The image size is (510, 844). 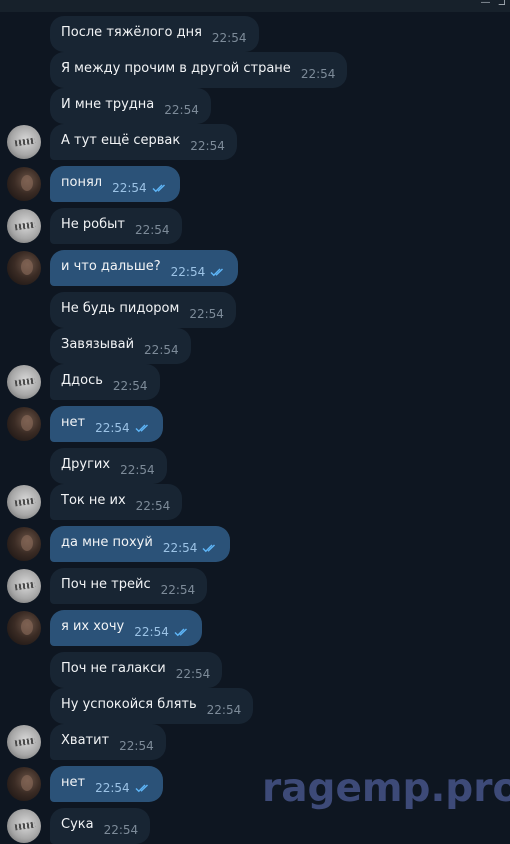 I want to click on message-bubble-outgoing: да мне похуй 22:54, so click(x=140, y=544).